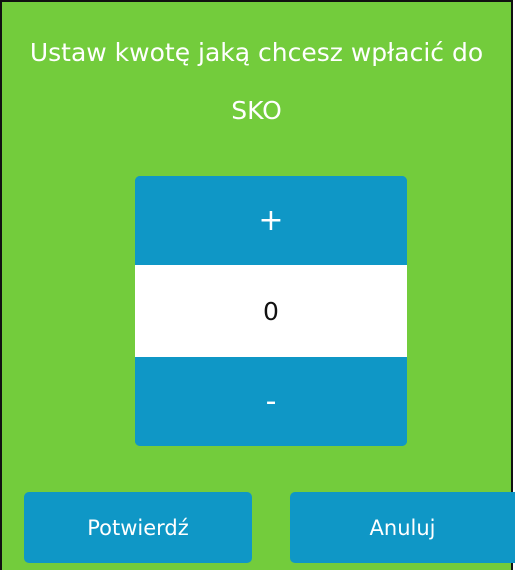 The image size is (517, 570). What do you see at coordinates (138, 527) in the screenshot?
I see `confirm-button: Potwierdź` at bounding box center [138, 527].